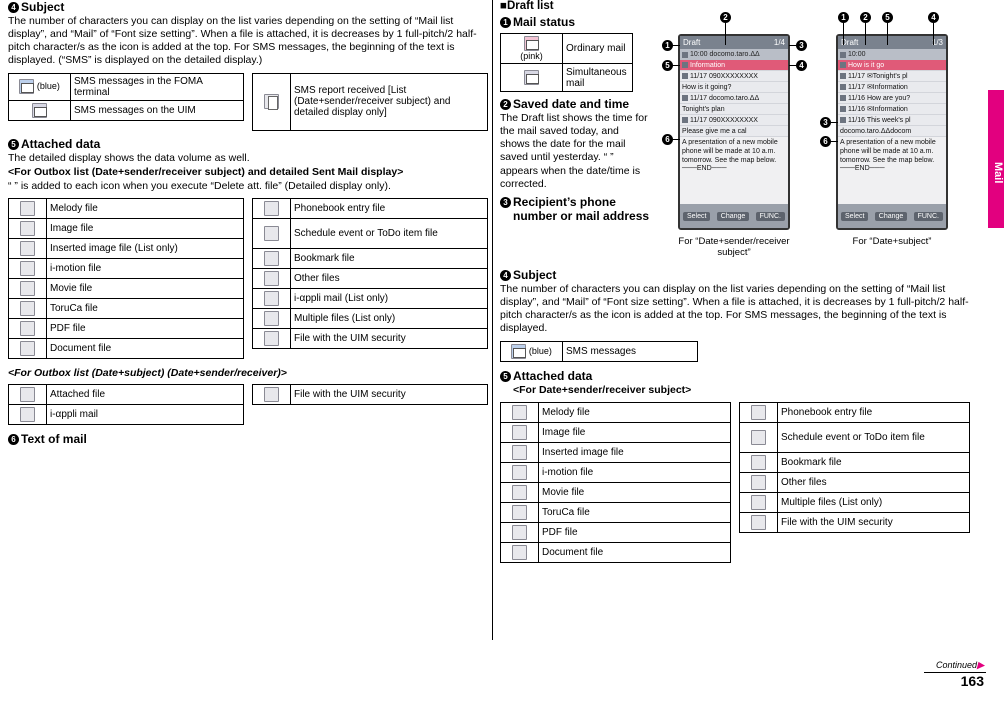 This screenshot has width=1004, height=701. Describe the element at coordinates (61, 143) in the screenshot. I see `section-title: Attached data` at that location.